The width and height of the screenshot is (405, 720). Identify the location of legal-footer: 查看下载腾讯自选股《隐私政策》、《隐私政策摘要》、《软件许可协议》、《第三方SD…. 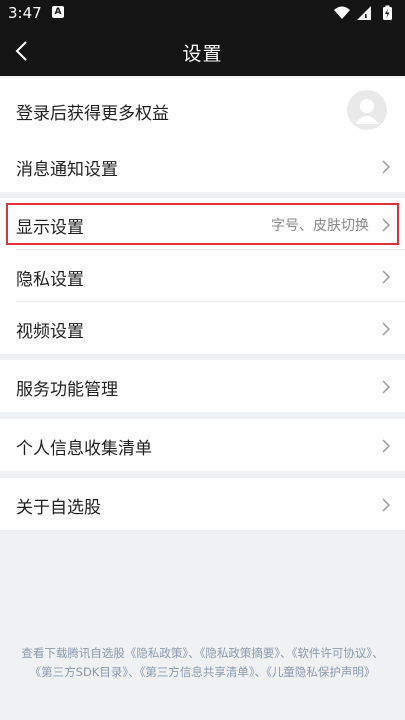
(202, 663).